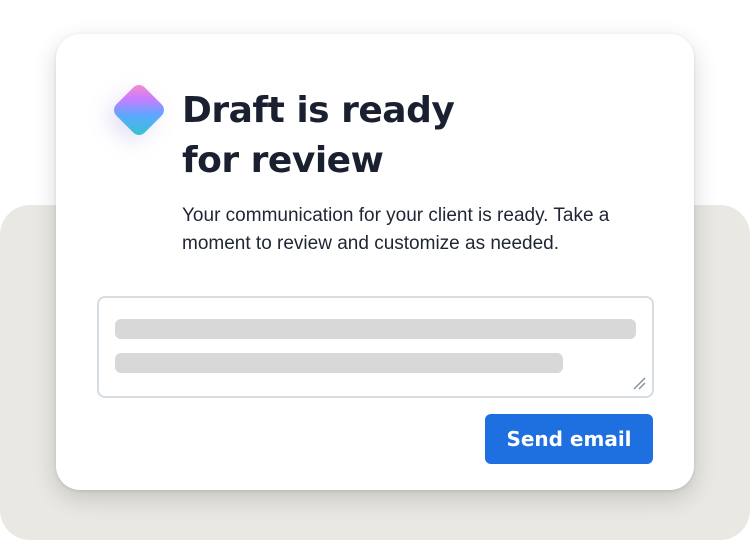 The height and width of the screenshot is (540, 750). I want to click on card-title: Draft is ready for review, so click(318, 136).